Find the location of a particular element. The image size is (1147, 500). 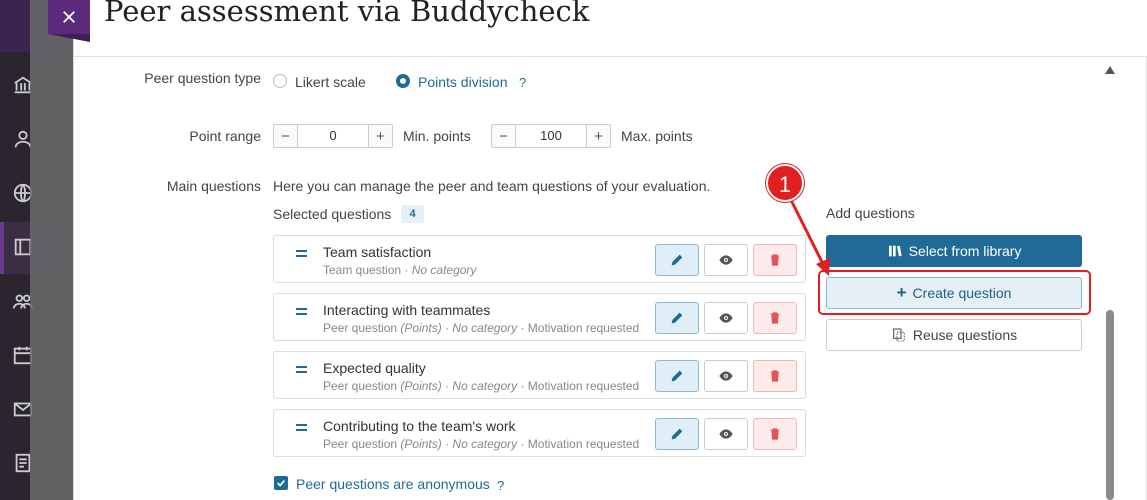

anonymous-label: Peer questions are anonymous is located at coordinates (393, 484).